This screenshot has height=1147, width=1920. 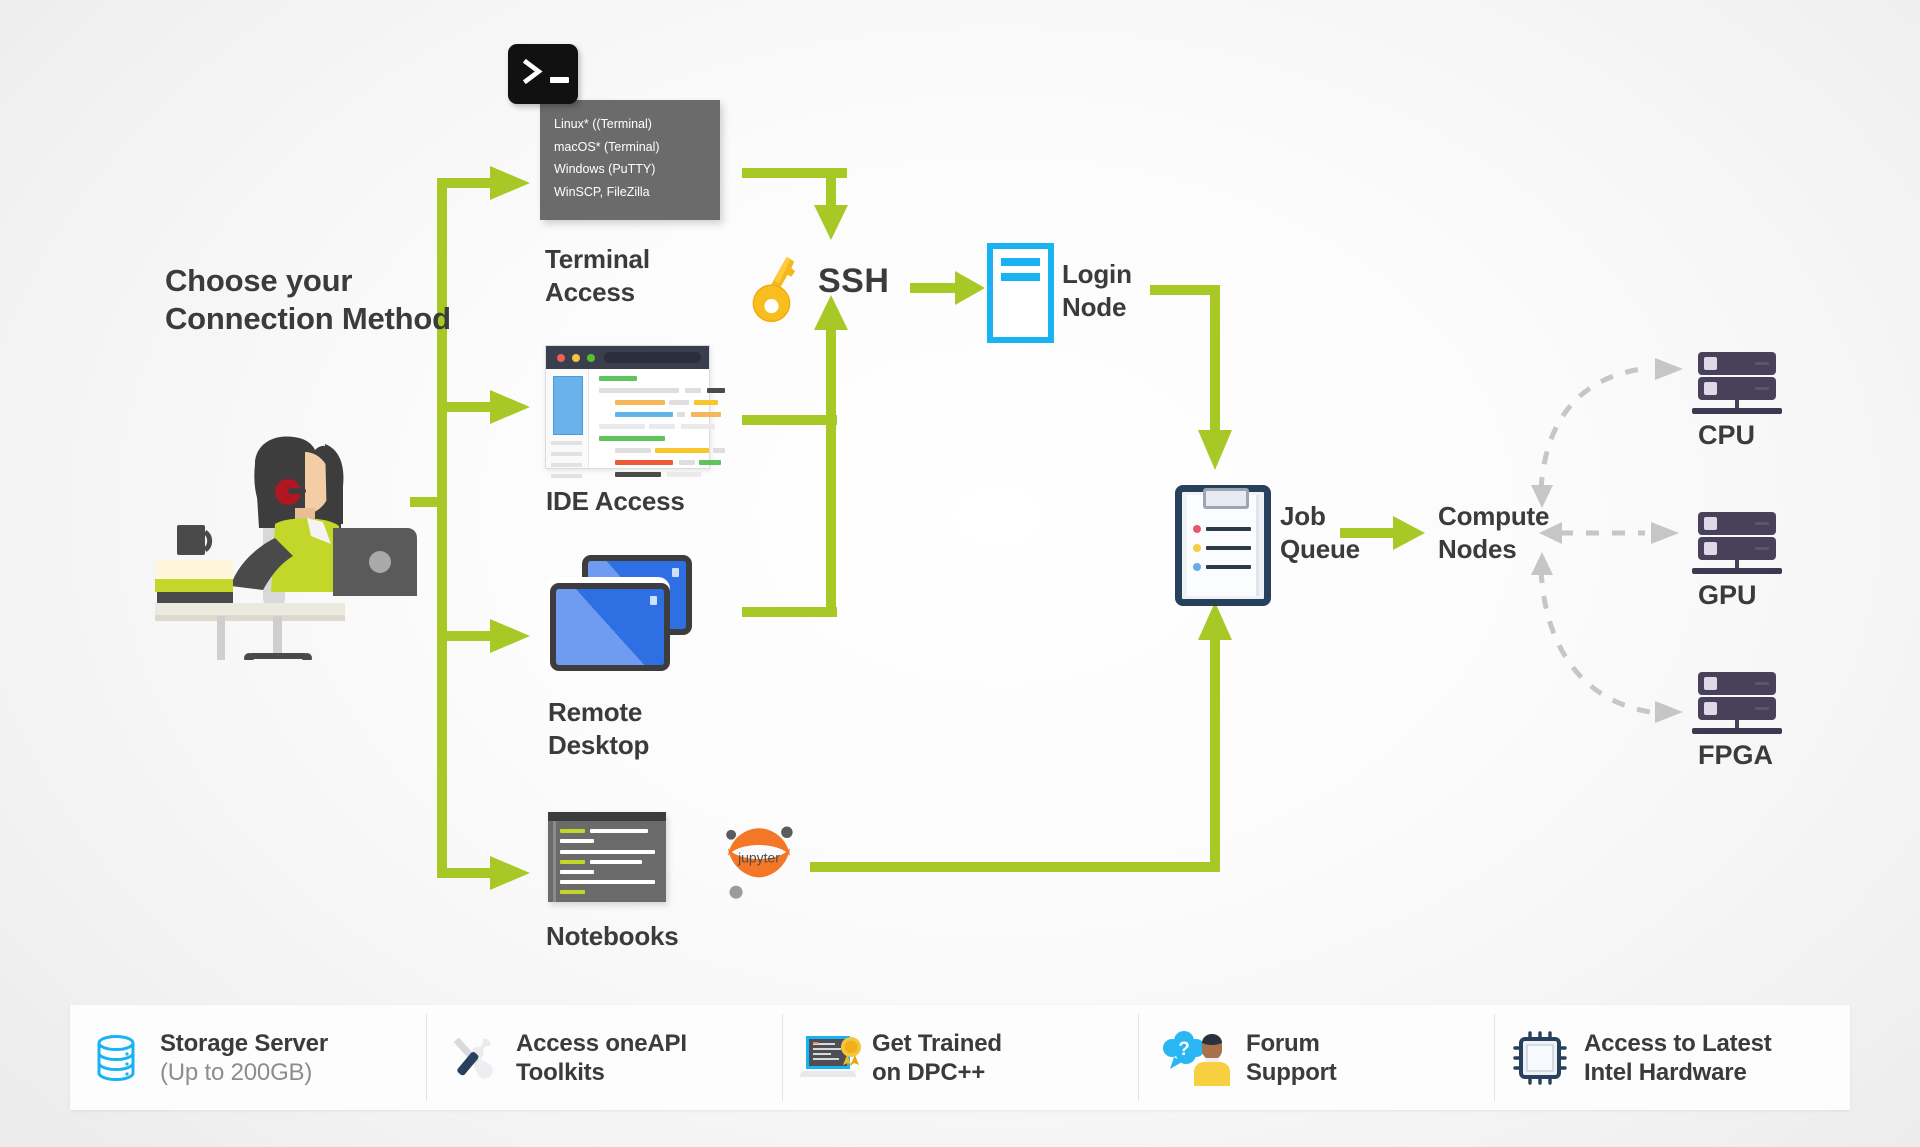 I want to click on window-minimize-dot-icon, so click(x=576, y=358).